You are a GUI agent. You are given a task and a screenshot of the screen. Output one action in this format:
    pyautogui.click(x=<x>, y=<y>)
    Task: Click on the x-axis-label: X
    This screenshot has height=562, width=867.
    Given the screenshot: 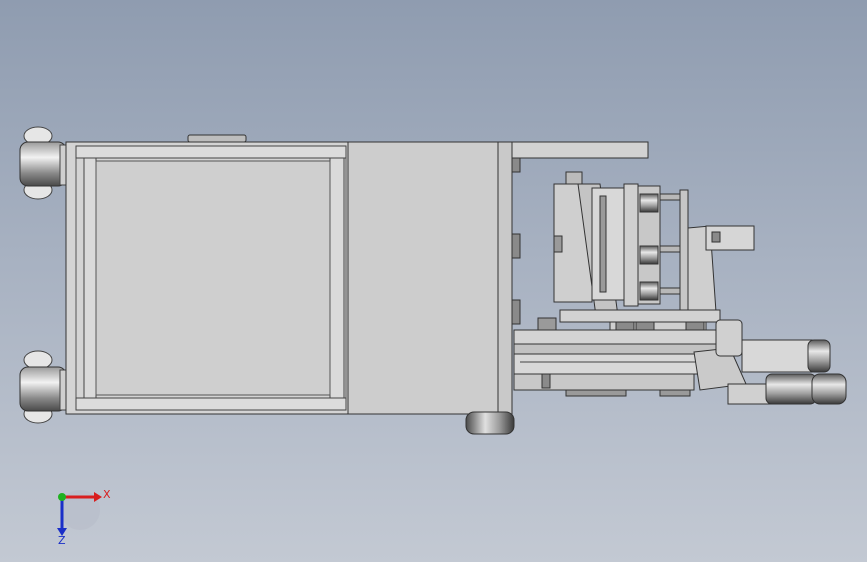 What is the action you would take?
    pyautogui.click(x=107, y=494)
    